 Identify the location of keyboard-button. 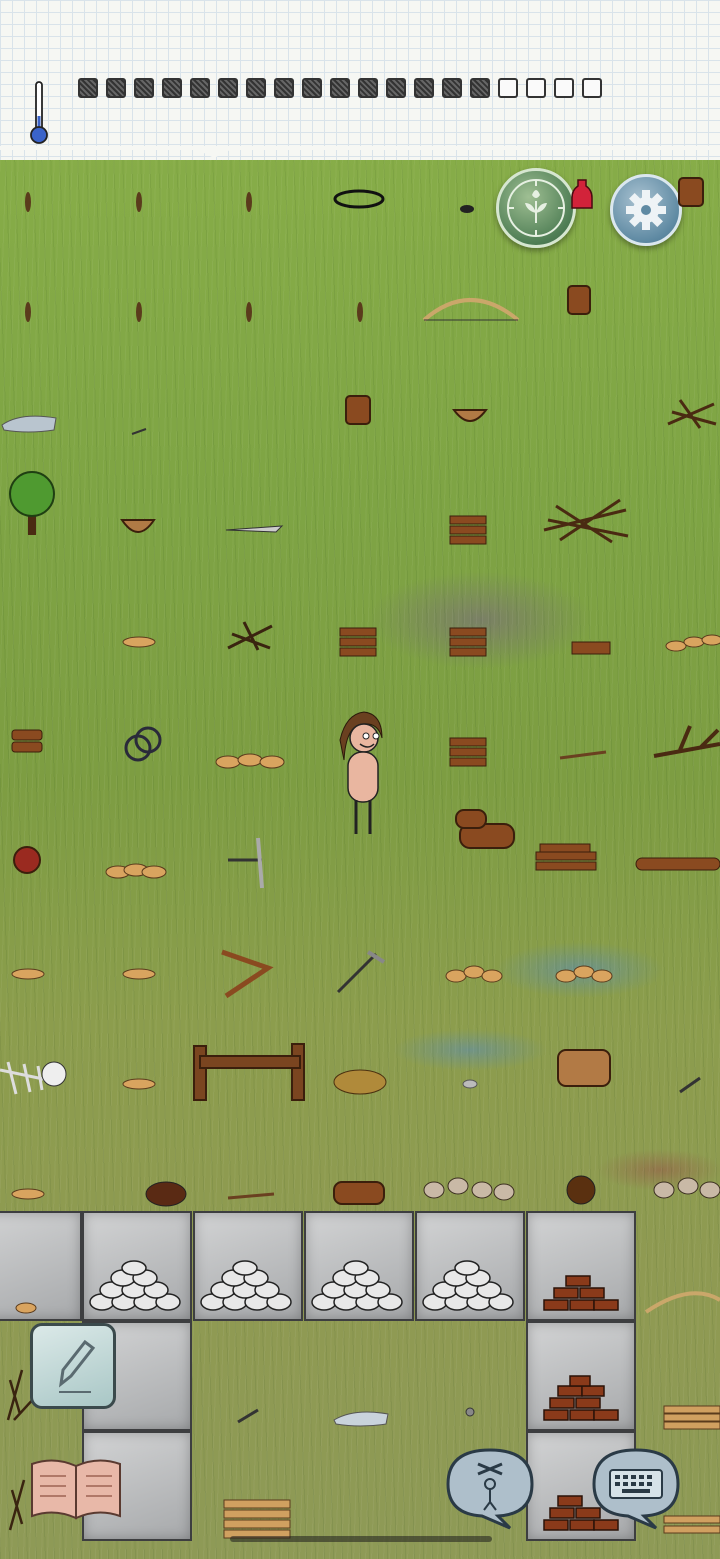
(636, 1487).